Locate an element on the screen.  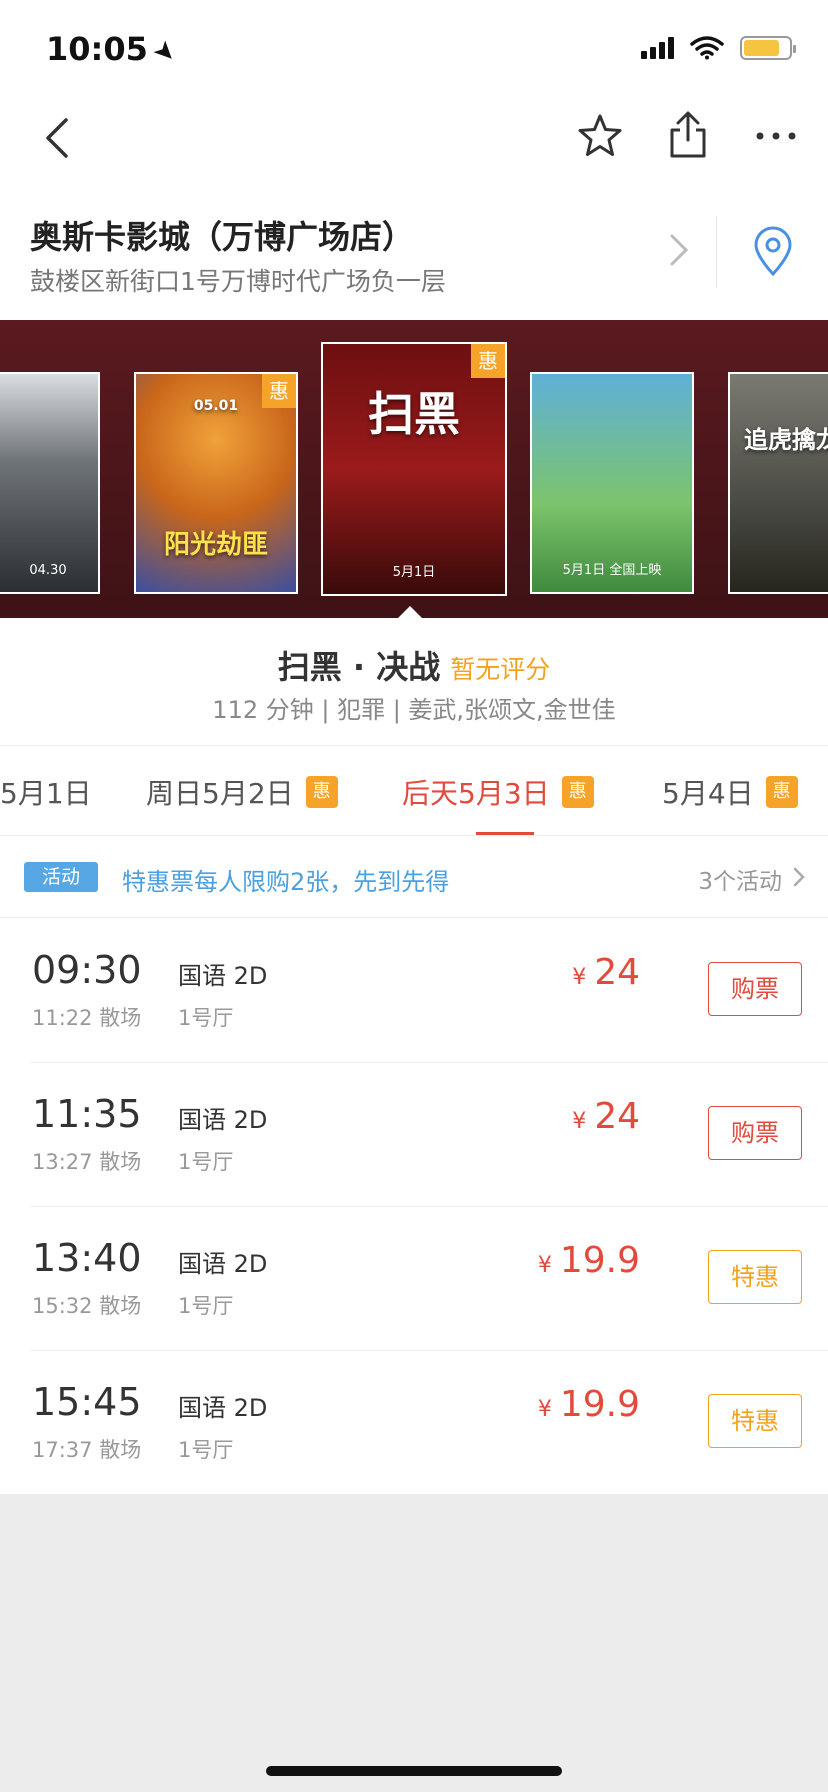
tab-date-may-2: 周日5月2日惠 is located at coordinates (242, 792).